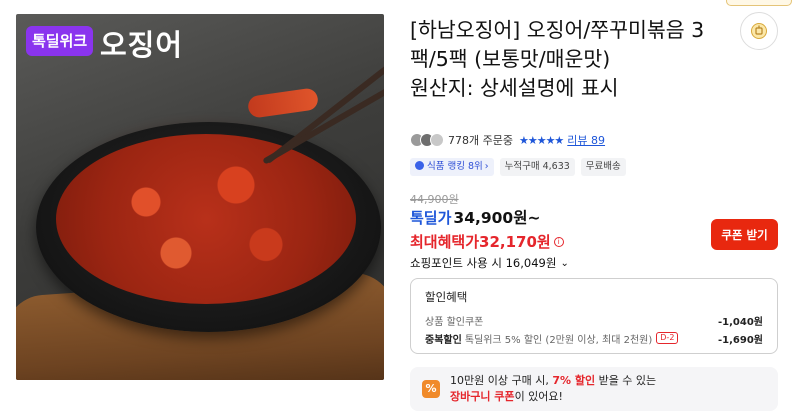  What do you see at coordinates (482, 396) in the screenshot?
I see `cart-coupon-highlight: 장바구니 쿠폰` at bounding box center [482, 396].